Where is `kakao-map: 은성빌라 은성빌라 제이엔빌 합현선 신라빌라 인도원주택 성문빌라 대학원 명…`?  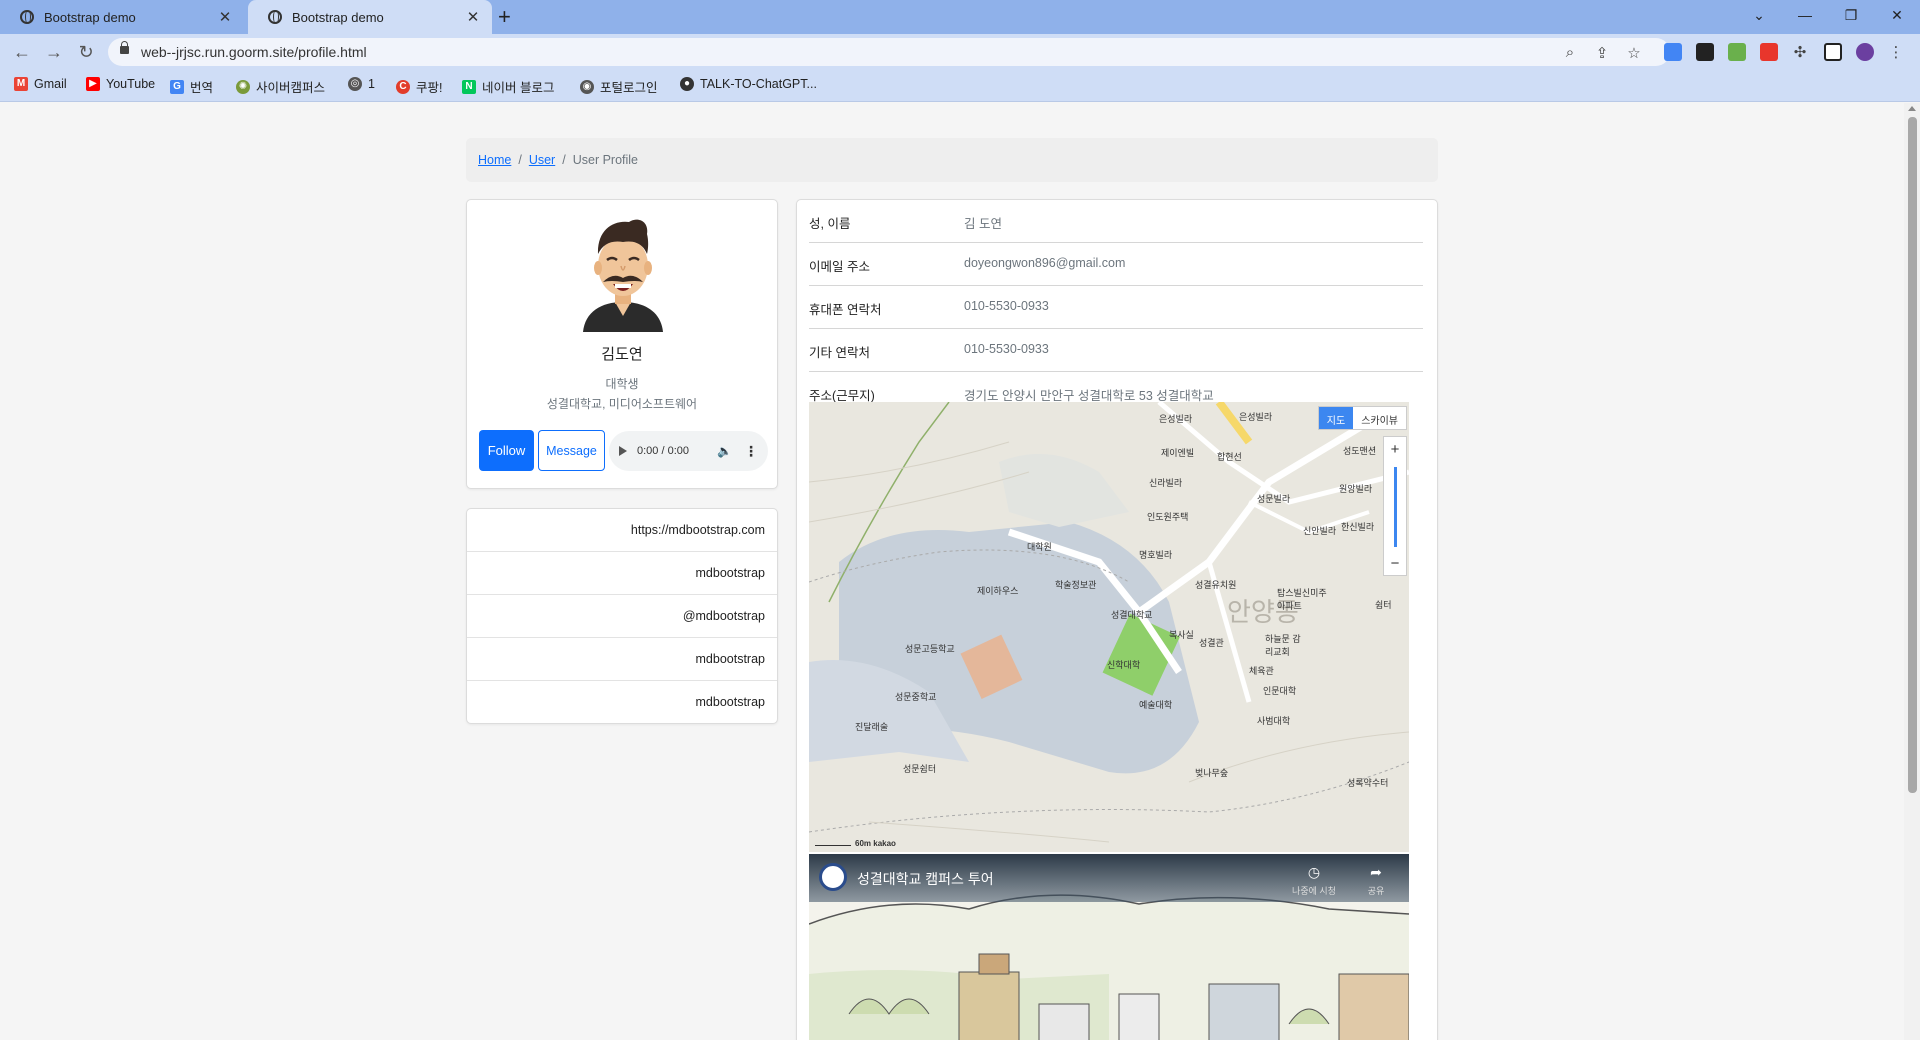
kakao-map: 은성빌라 은성빌라 제이엔빌 합현선 신라빌라 인도원주택 성문빌라 대학원 명… is located at coordinates (1109, 627).